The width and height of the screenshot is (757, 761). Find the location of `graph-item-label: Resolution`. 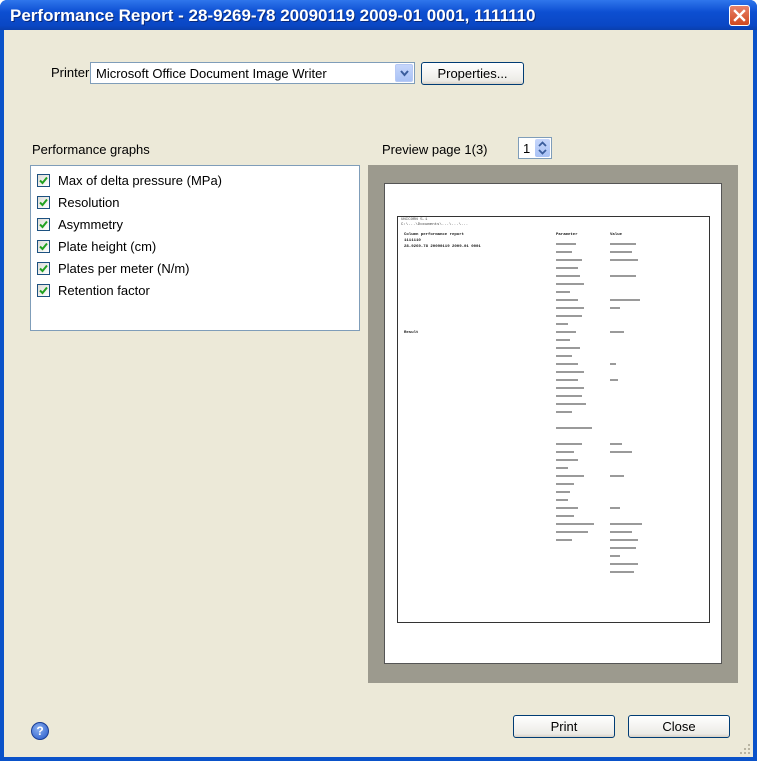

graph-item-label: Resolution is located at coordinates (89, 202).